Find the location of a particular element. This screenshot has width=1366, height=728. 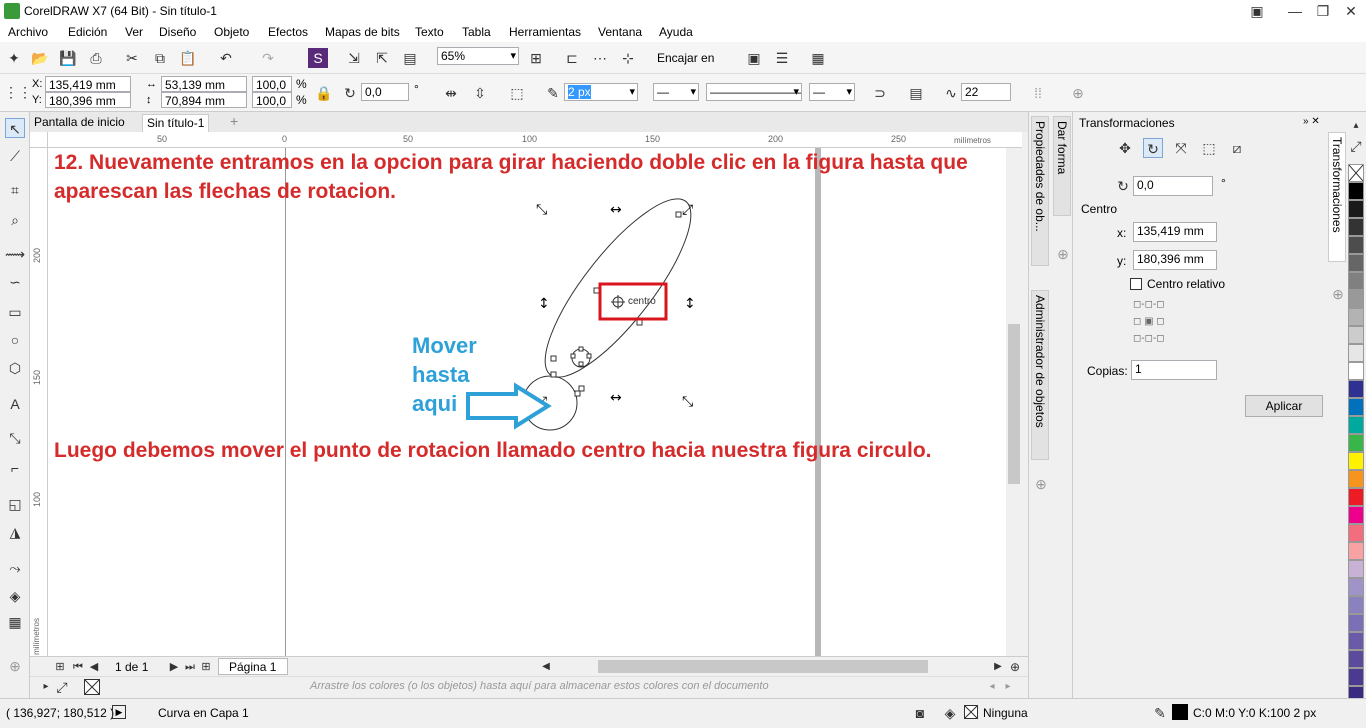

smart-fill-icon: ▦ is located at coordinates (15, 622).